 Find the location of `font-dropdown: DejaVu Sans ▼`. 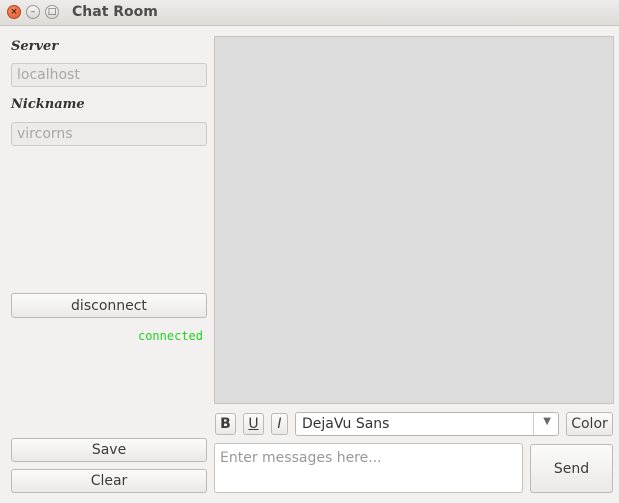

font-dropdown: DejaVu Sans ▼ is located at coordinates (427, 424).